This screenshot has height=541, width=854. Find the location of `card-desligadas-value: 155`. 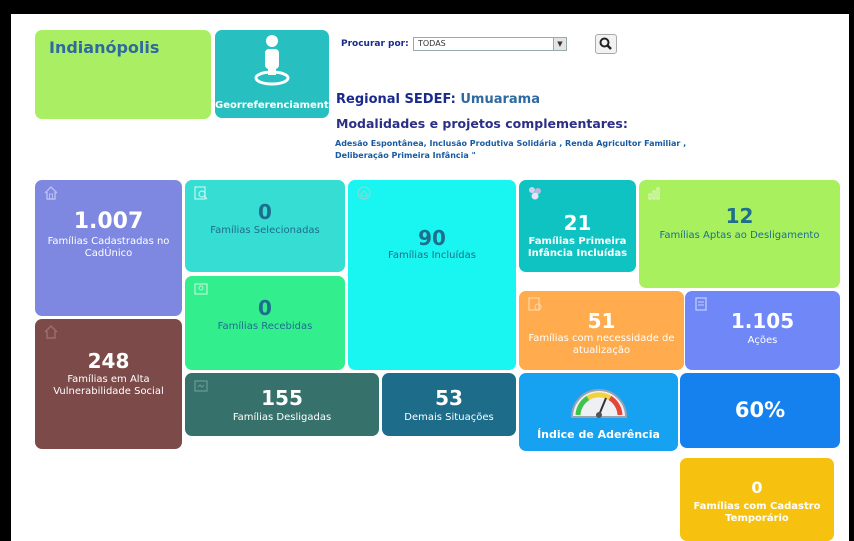

card-desligadas-value: 155 is located at coordinates (282, 398).